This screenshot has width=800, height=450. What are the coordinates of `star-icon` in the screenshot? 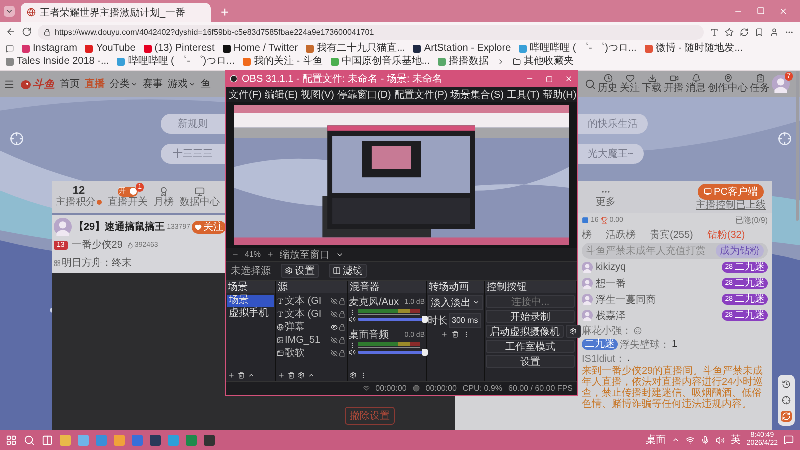 It's located at (729, 32).